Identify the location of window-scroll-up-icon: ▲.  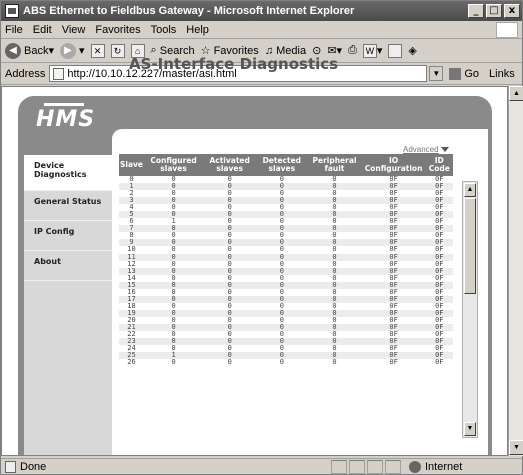
(516, 93).